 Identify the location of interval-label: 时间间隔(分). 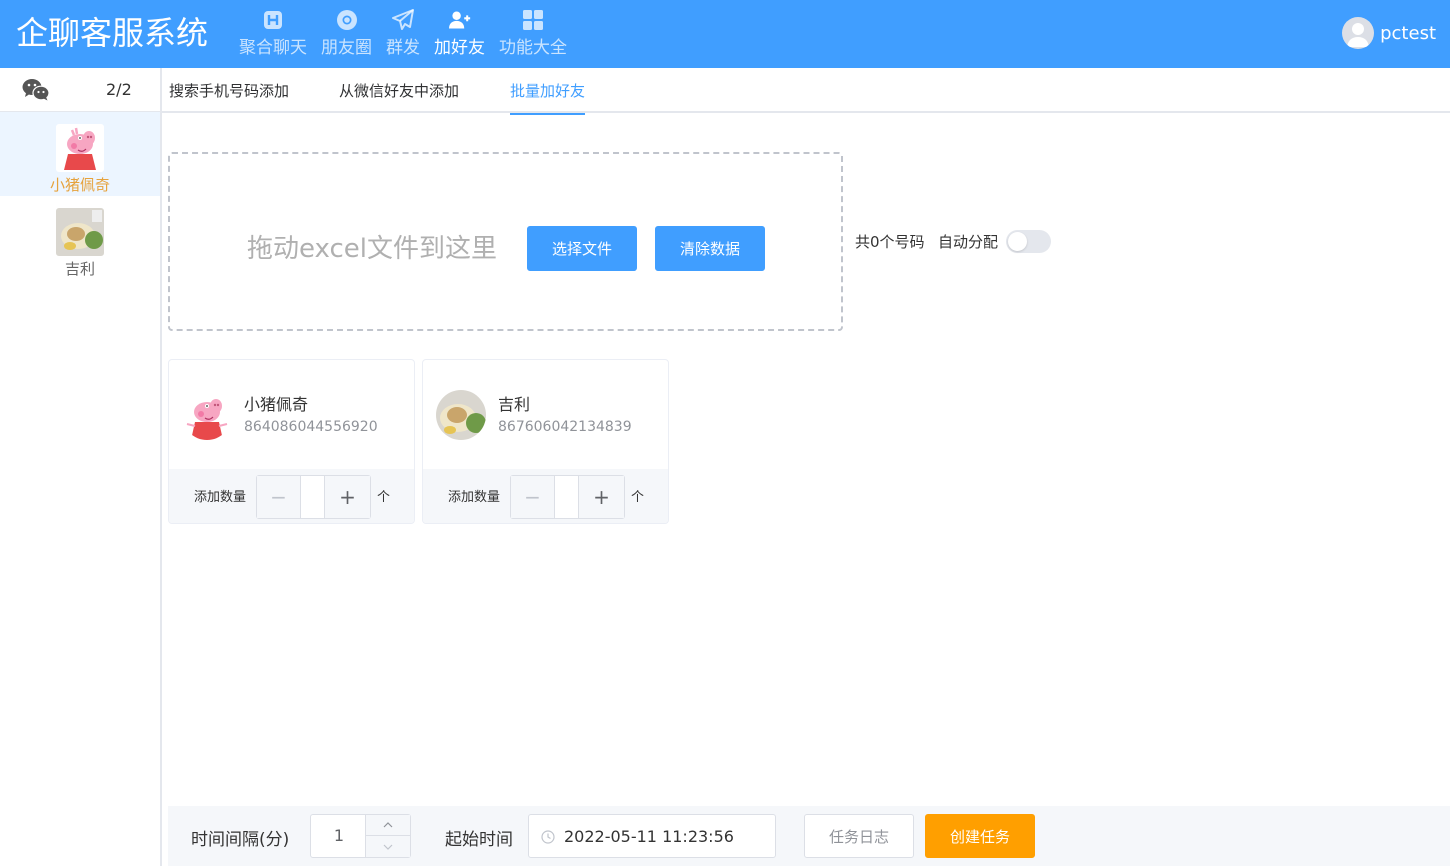
(240, 840).